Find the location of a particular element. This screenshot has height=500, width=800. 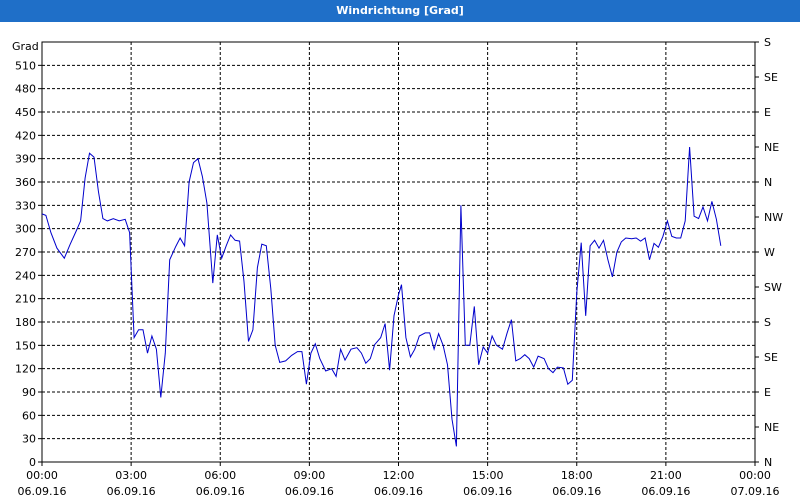

compass-label: SW is located at coordinates (773, 287).